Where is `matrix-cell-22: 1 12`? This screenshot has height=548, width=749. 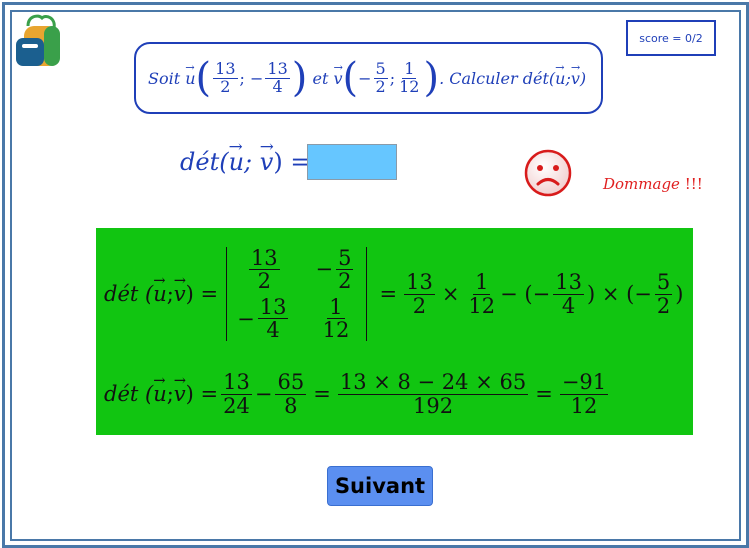 matrix-cell-22: 1 12 is located at coordinates (335, 318).